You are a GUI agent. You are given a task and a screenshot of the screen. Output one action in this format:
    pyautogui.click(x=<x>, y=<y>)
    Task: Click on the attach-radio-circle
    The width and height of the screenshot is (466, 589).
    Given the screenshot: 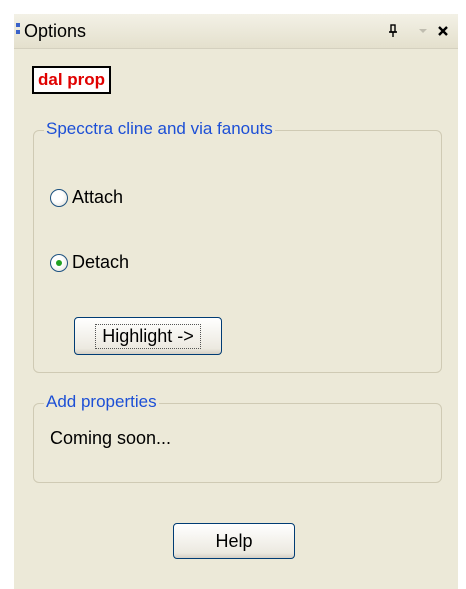 What is the action you would take?
    pyautogui.click(x=59, y=197)
    